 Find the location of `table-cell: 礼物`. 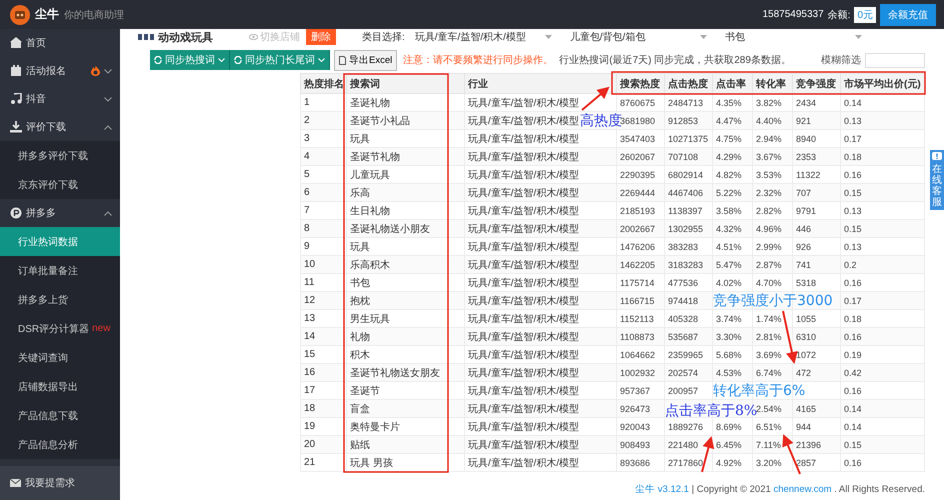

table-cell: 礼物 is located at coordinates (405, 337).